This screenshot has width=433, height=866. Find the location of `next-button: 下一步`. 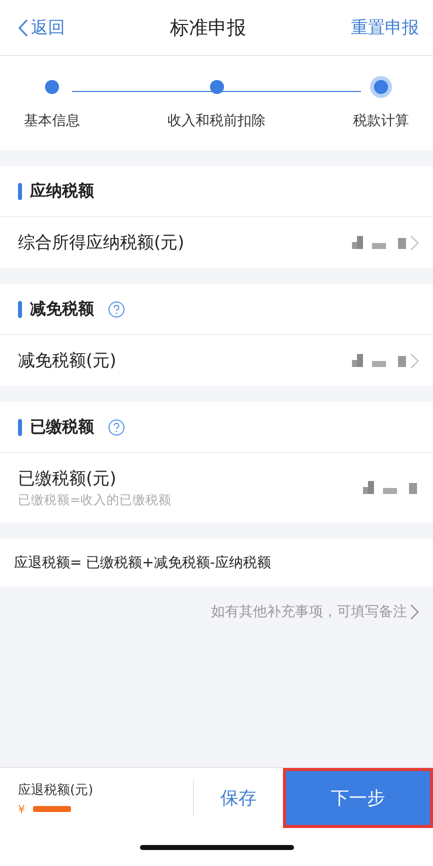

next-button: 下一步 is located at coordinates (358, 798).